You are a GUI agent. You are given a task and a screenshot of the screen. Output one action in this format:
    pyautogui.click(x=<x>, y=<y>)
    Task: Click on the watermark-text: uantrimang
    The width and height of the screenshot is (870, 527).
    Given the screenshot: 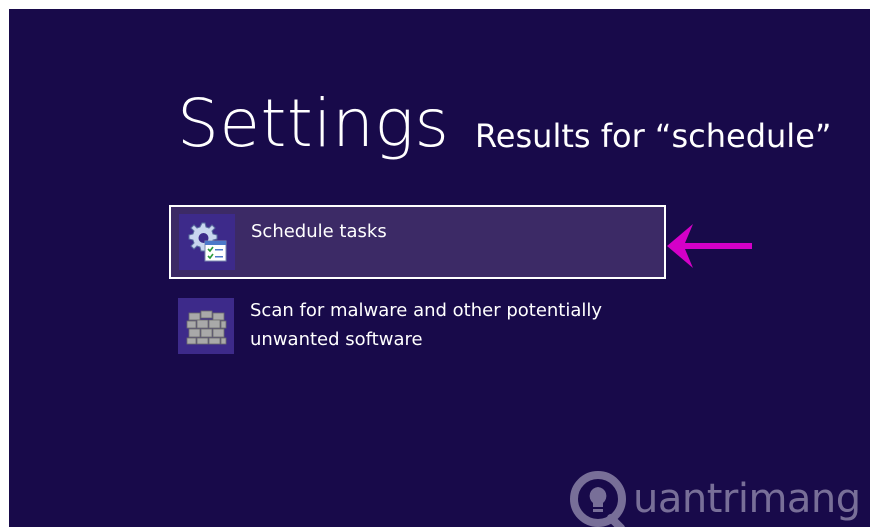 What is the action you would take?
    pyautogui.click(x=747, y=499)
    